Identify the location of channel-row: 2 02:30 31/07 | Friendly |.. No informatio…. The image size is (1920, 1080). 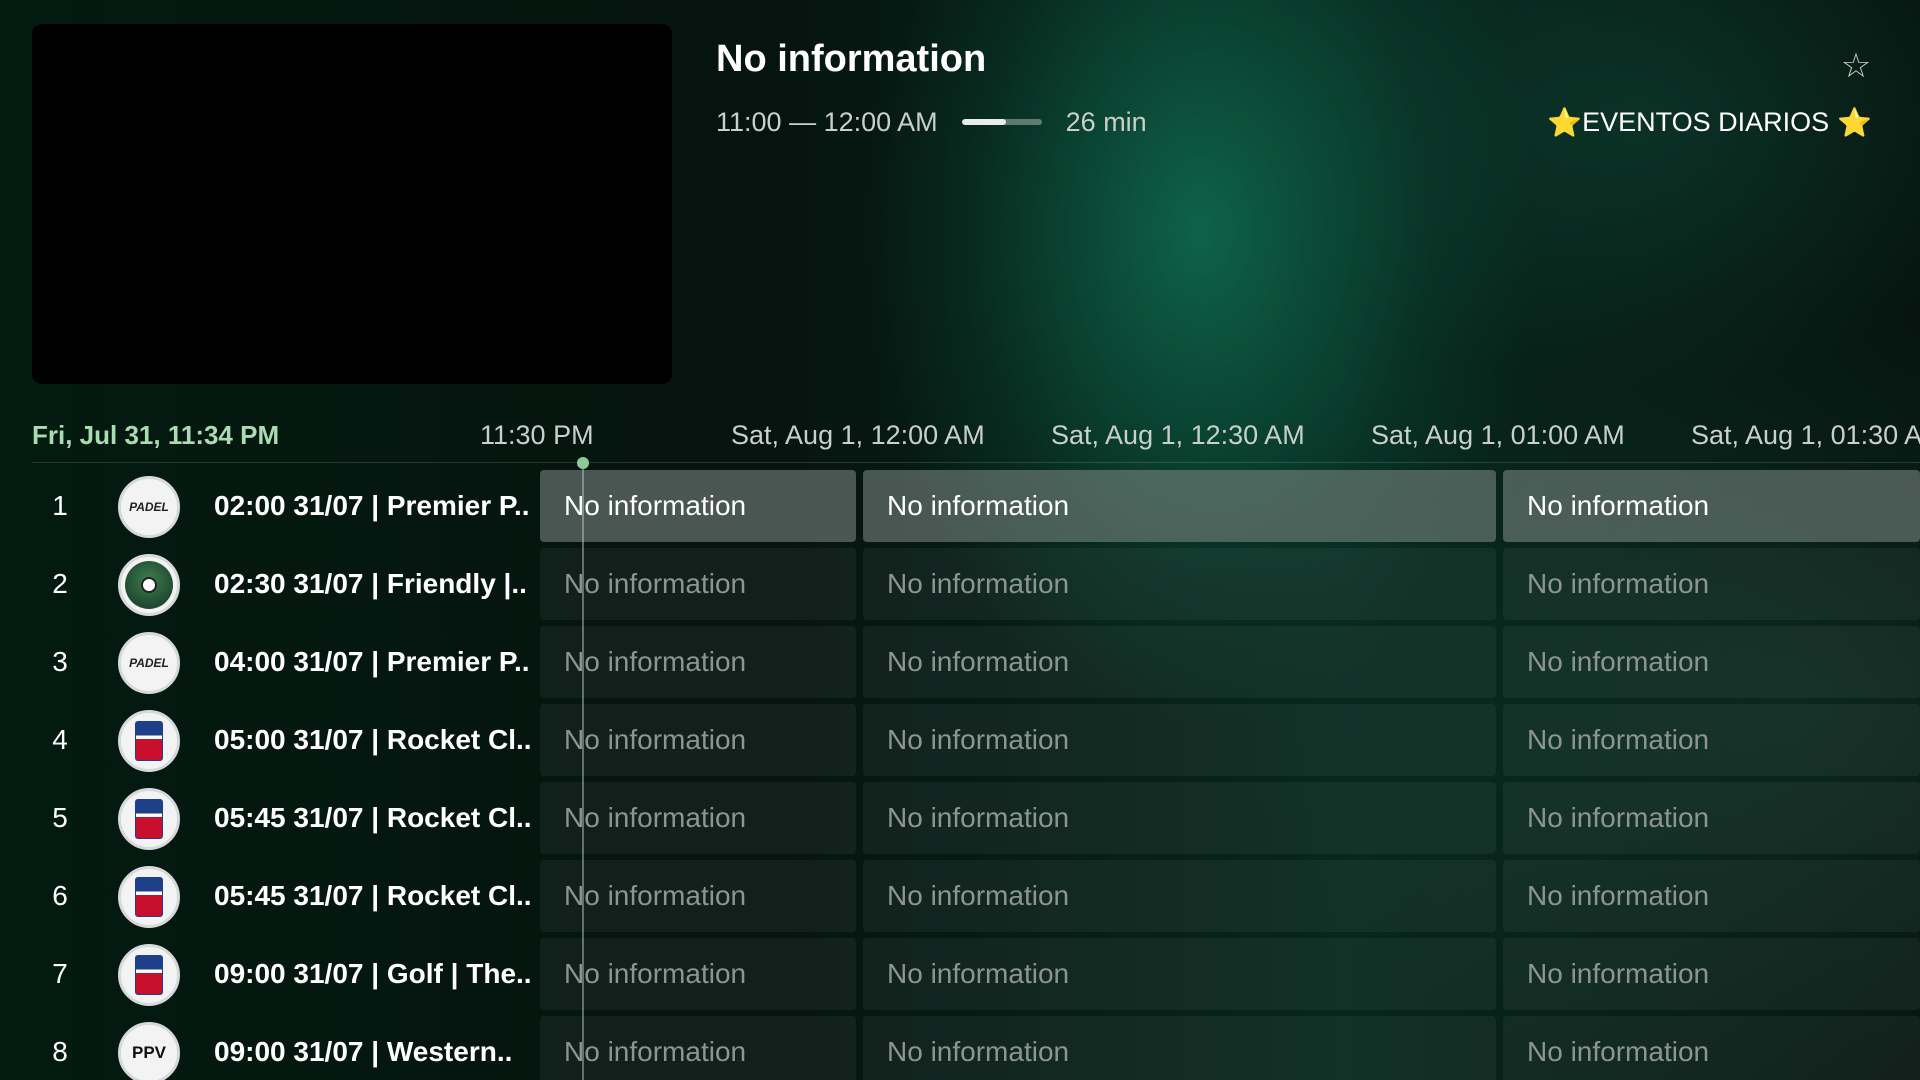
(960, 587).